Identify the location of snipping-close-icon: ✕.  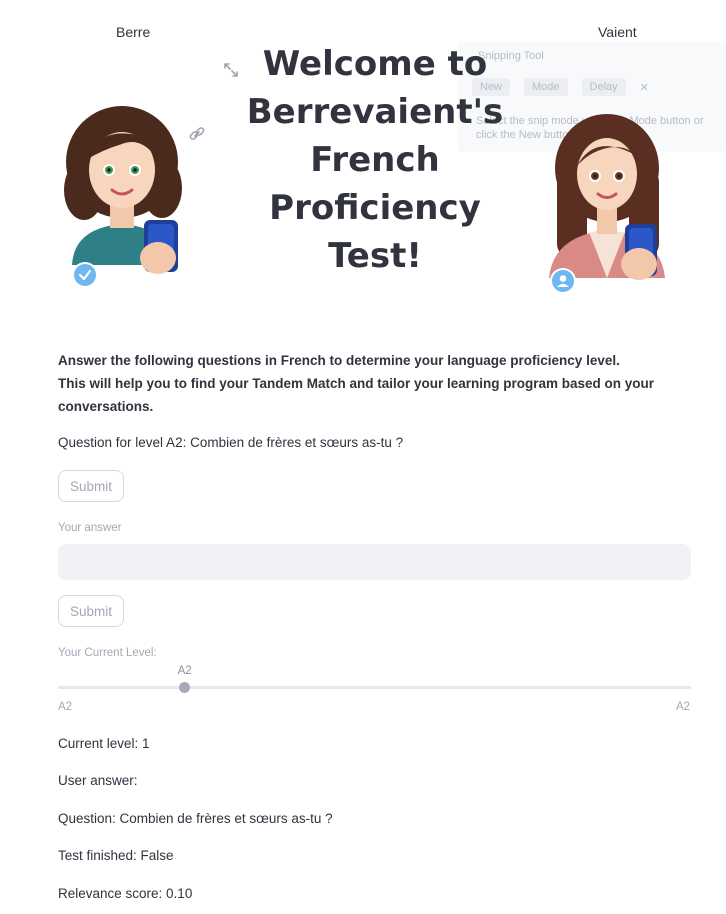
(644, 87).